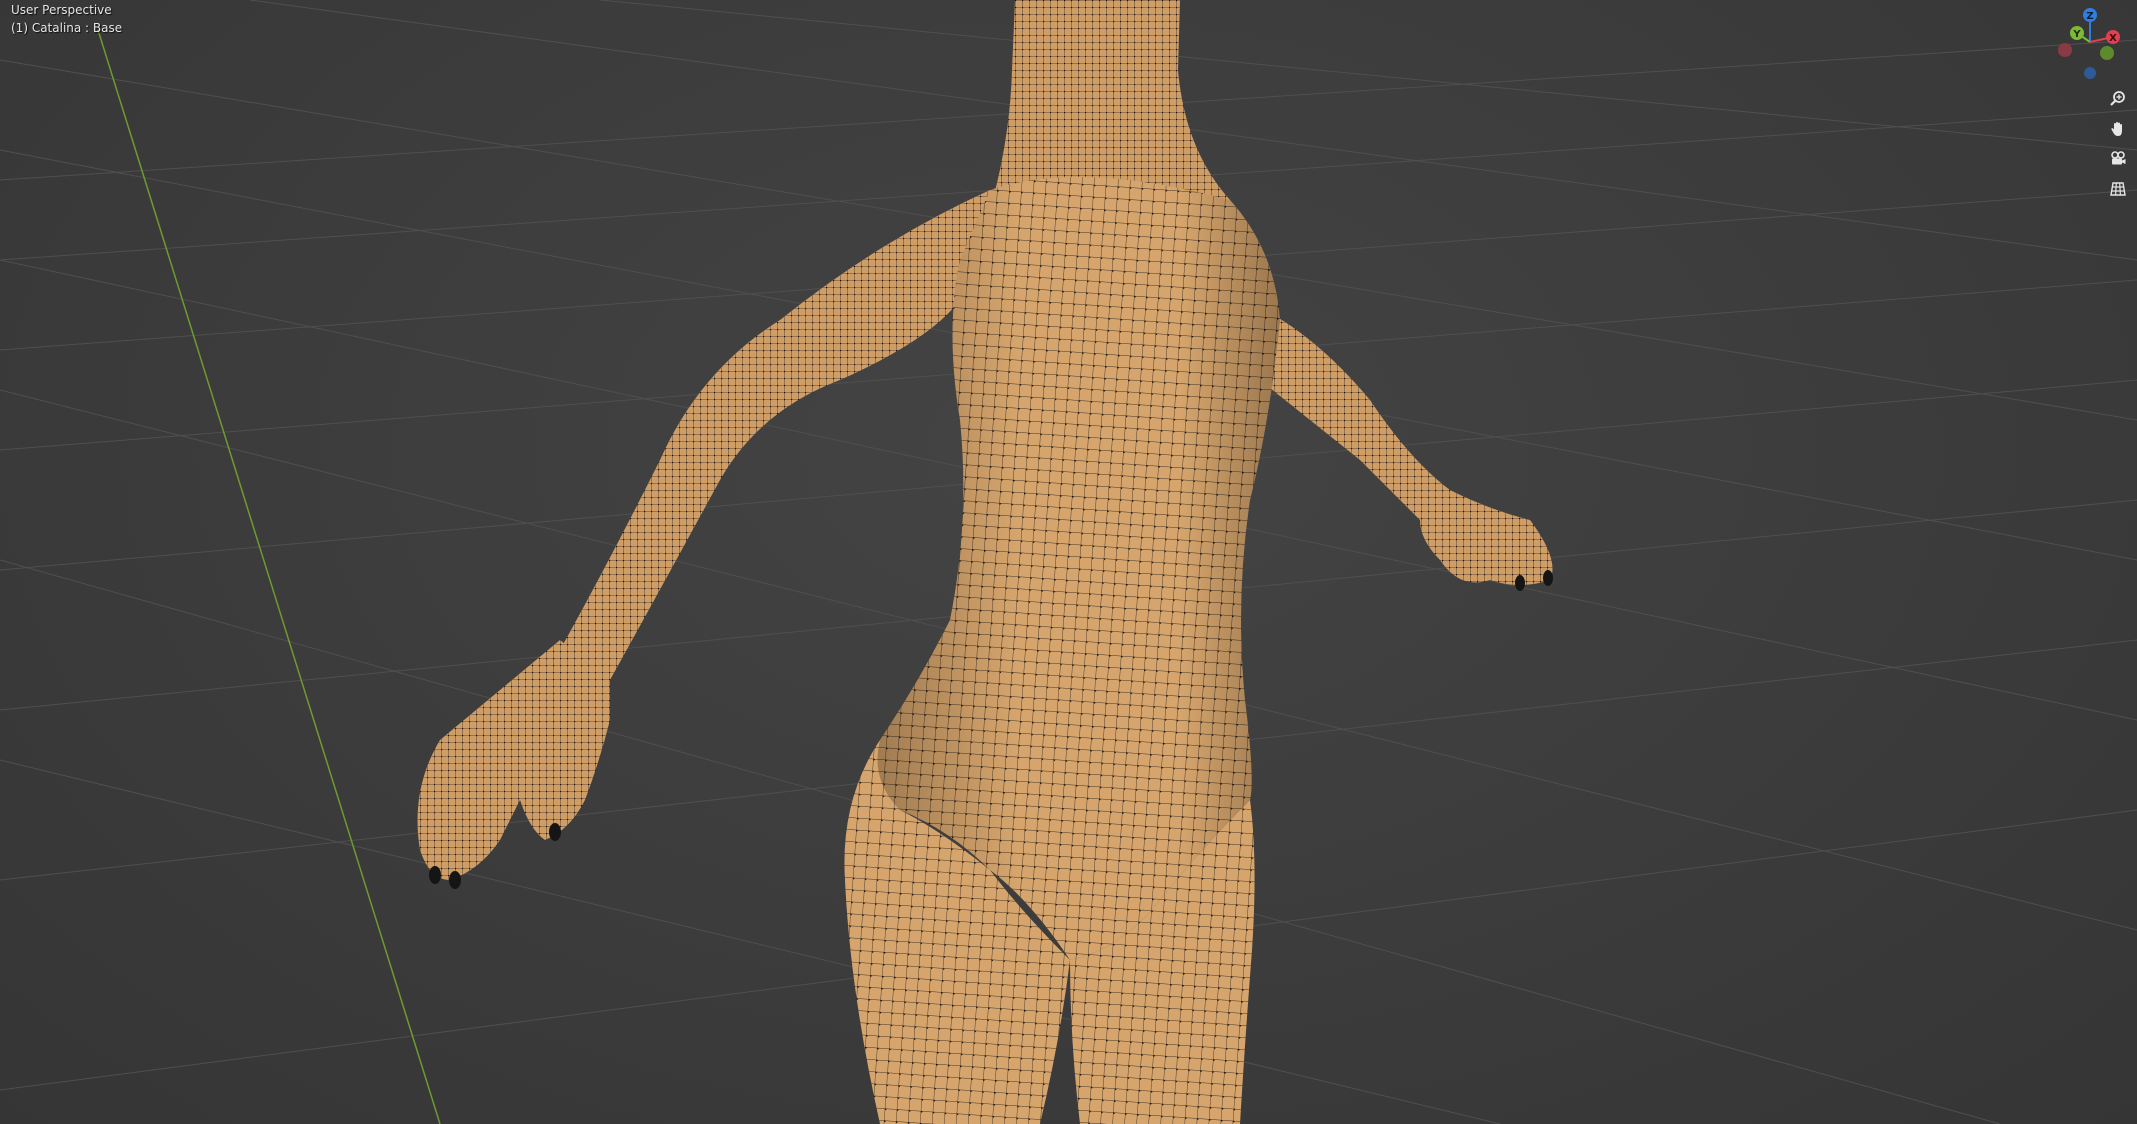 The width and height of the screenshot is (2137, 1124). What do you see at coordinates (2107, 53) in the screenshot?
I see `gizmo-neg-y` at bounding box center [2107, 53].